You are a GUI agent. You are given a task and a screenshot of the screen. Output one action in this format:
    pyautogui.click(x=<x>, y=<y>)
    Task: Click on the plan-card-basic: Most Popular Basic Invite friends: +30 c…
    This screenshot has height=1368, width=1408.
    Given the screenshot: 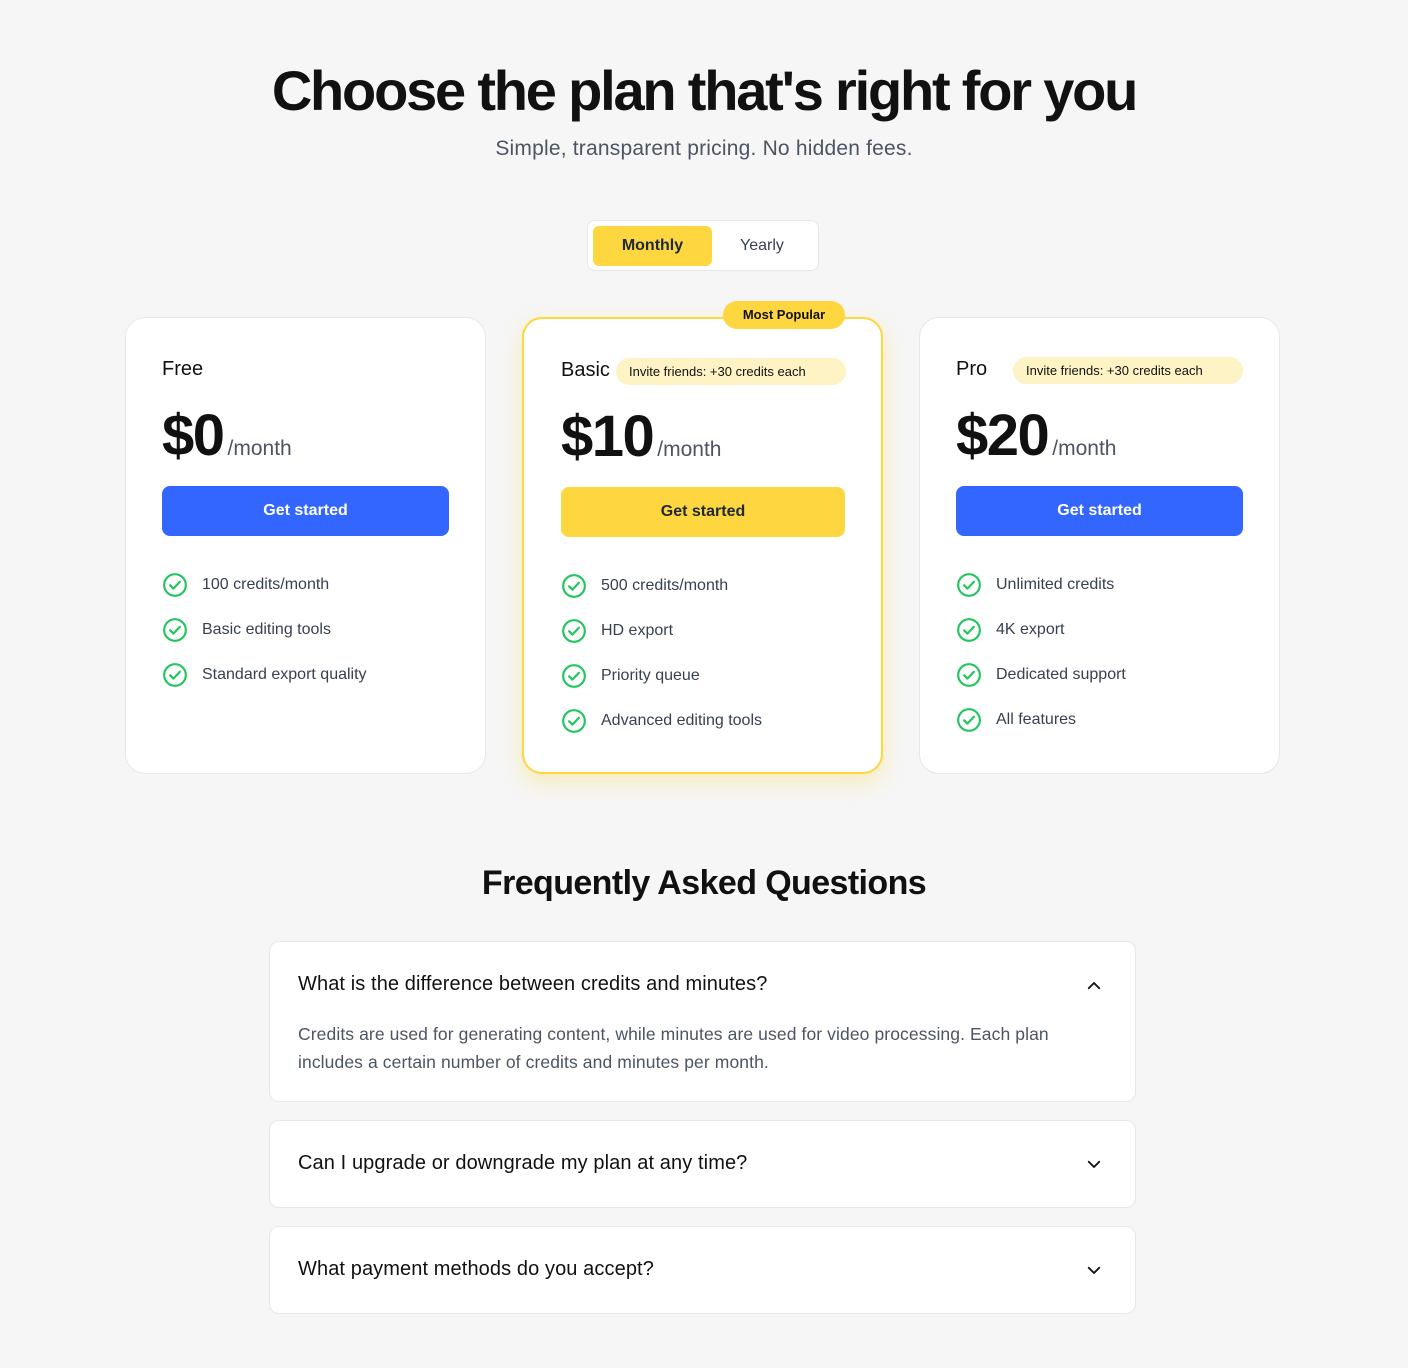 What is the action you would take?
    pyautogui.click(x=702, y=537)
    